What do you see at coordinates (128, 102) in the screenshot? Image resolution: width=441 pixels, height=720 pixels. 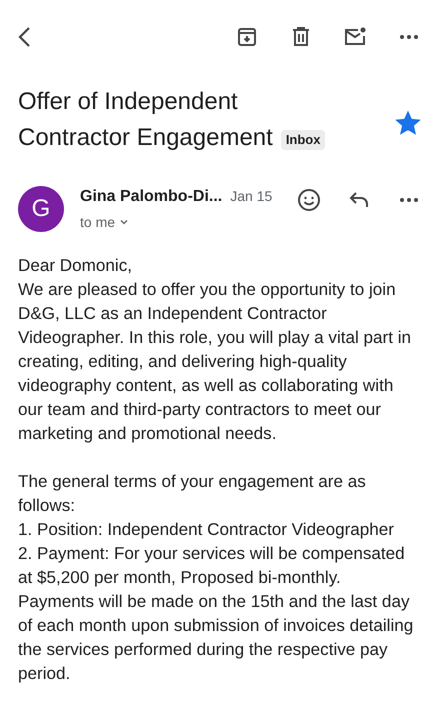 I see `email-subject-line: Offer of Independent` at bounding box center [128, 102].